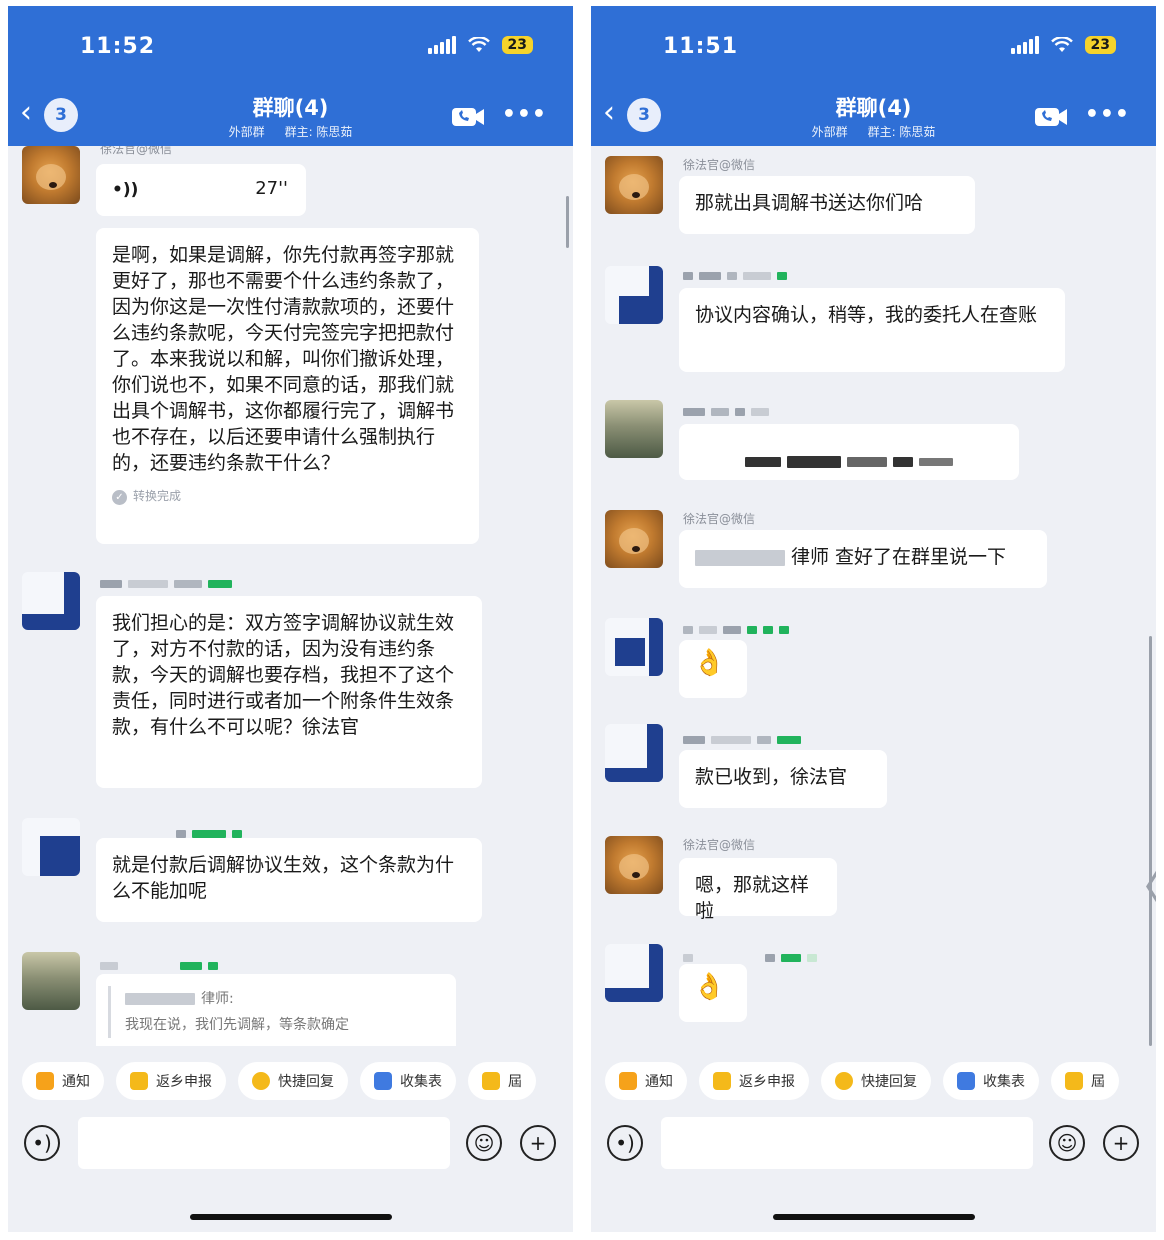 This screenshot has width=1164, height=1240. What do you see at coordinates (289, 880) in the screenshot?
I see `message-bubble: 就是付款后调解协议生效，这个条款为什么不能加呢` at bounding box center [289, 880].